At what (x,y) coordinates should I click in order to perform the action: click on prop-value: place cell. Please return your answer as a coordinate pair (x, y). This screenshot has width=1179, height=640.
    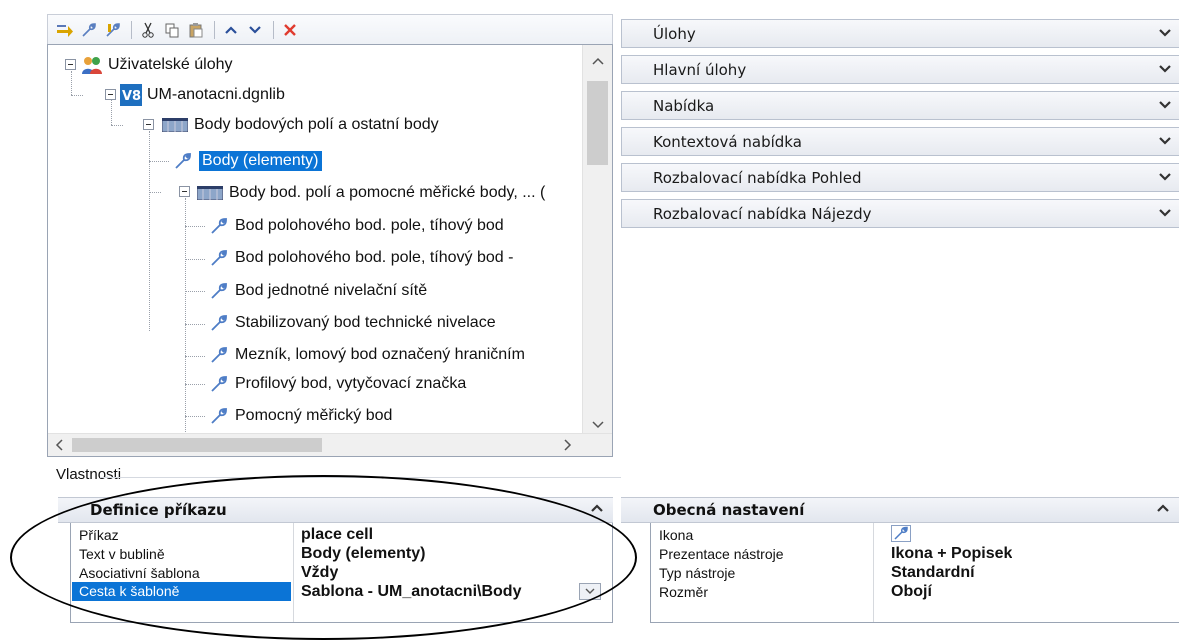
    Looking at the image, I should click on (337, 535).